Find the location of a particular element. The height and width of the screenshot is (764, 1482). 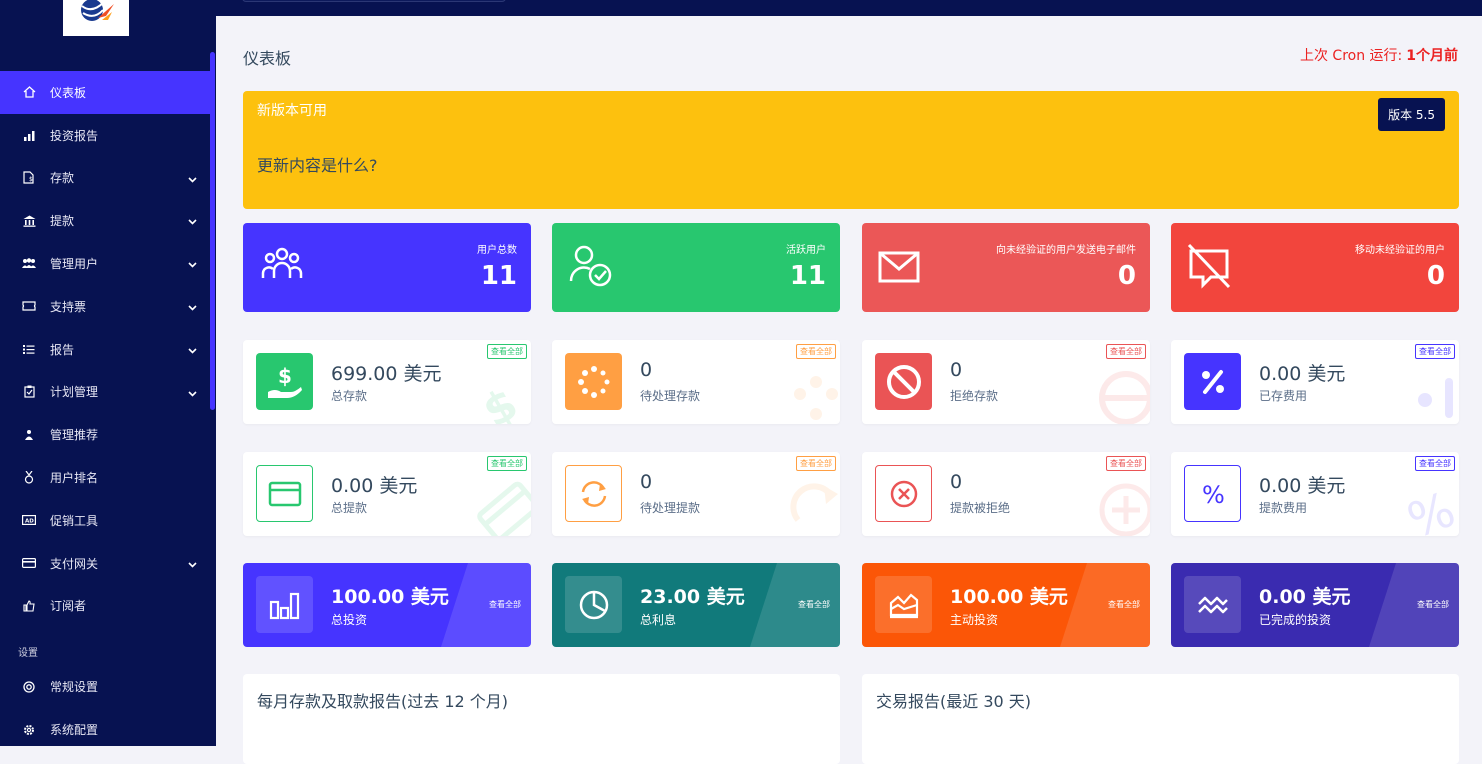

stat-card-total-users: 用户总数 11 is located at coordinates (387, 267).